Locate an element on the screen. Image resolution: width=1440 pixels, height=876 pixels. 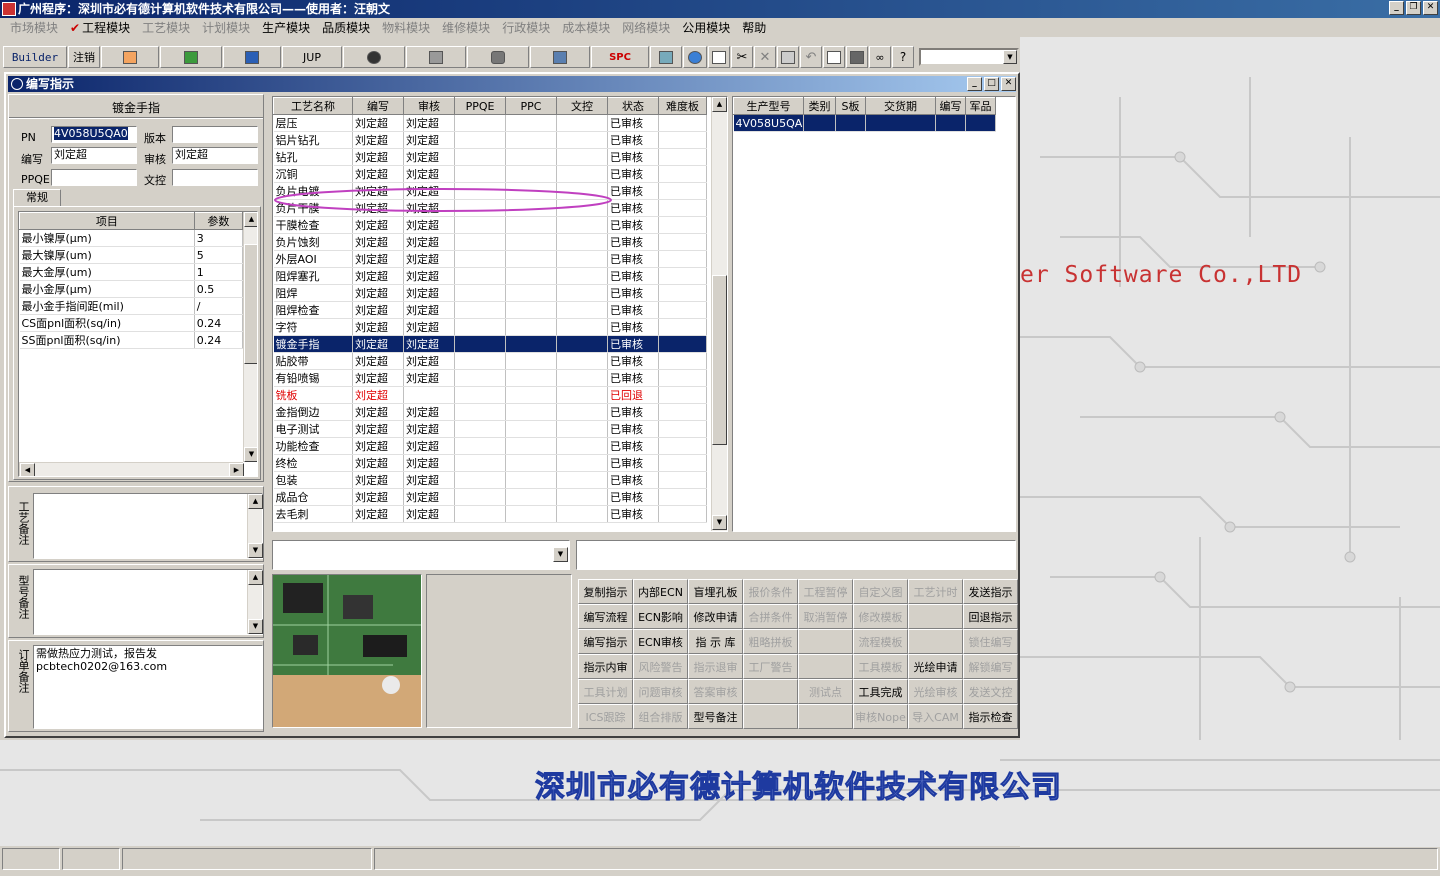
process-header: 审核 is located at coordinates (429, 106).